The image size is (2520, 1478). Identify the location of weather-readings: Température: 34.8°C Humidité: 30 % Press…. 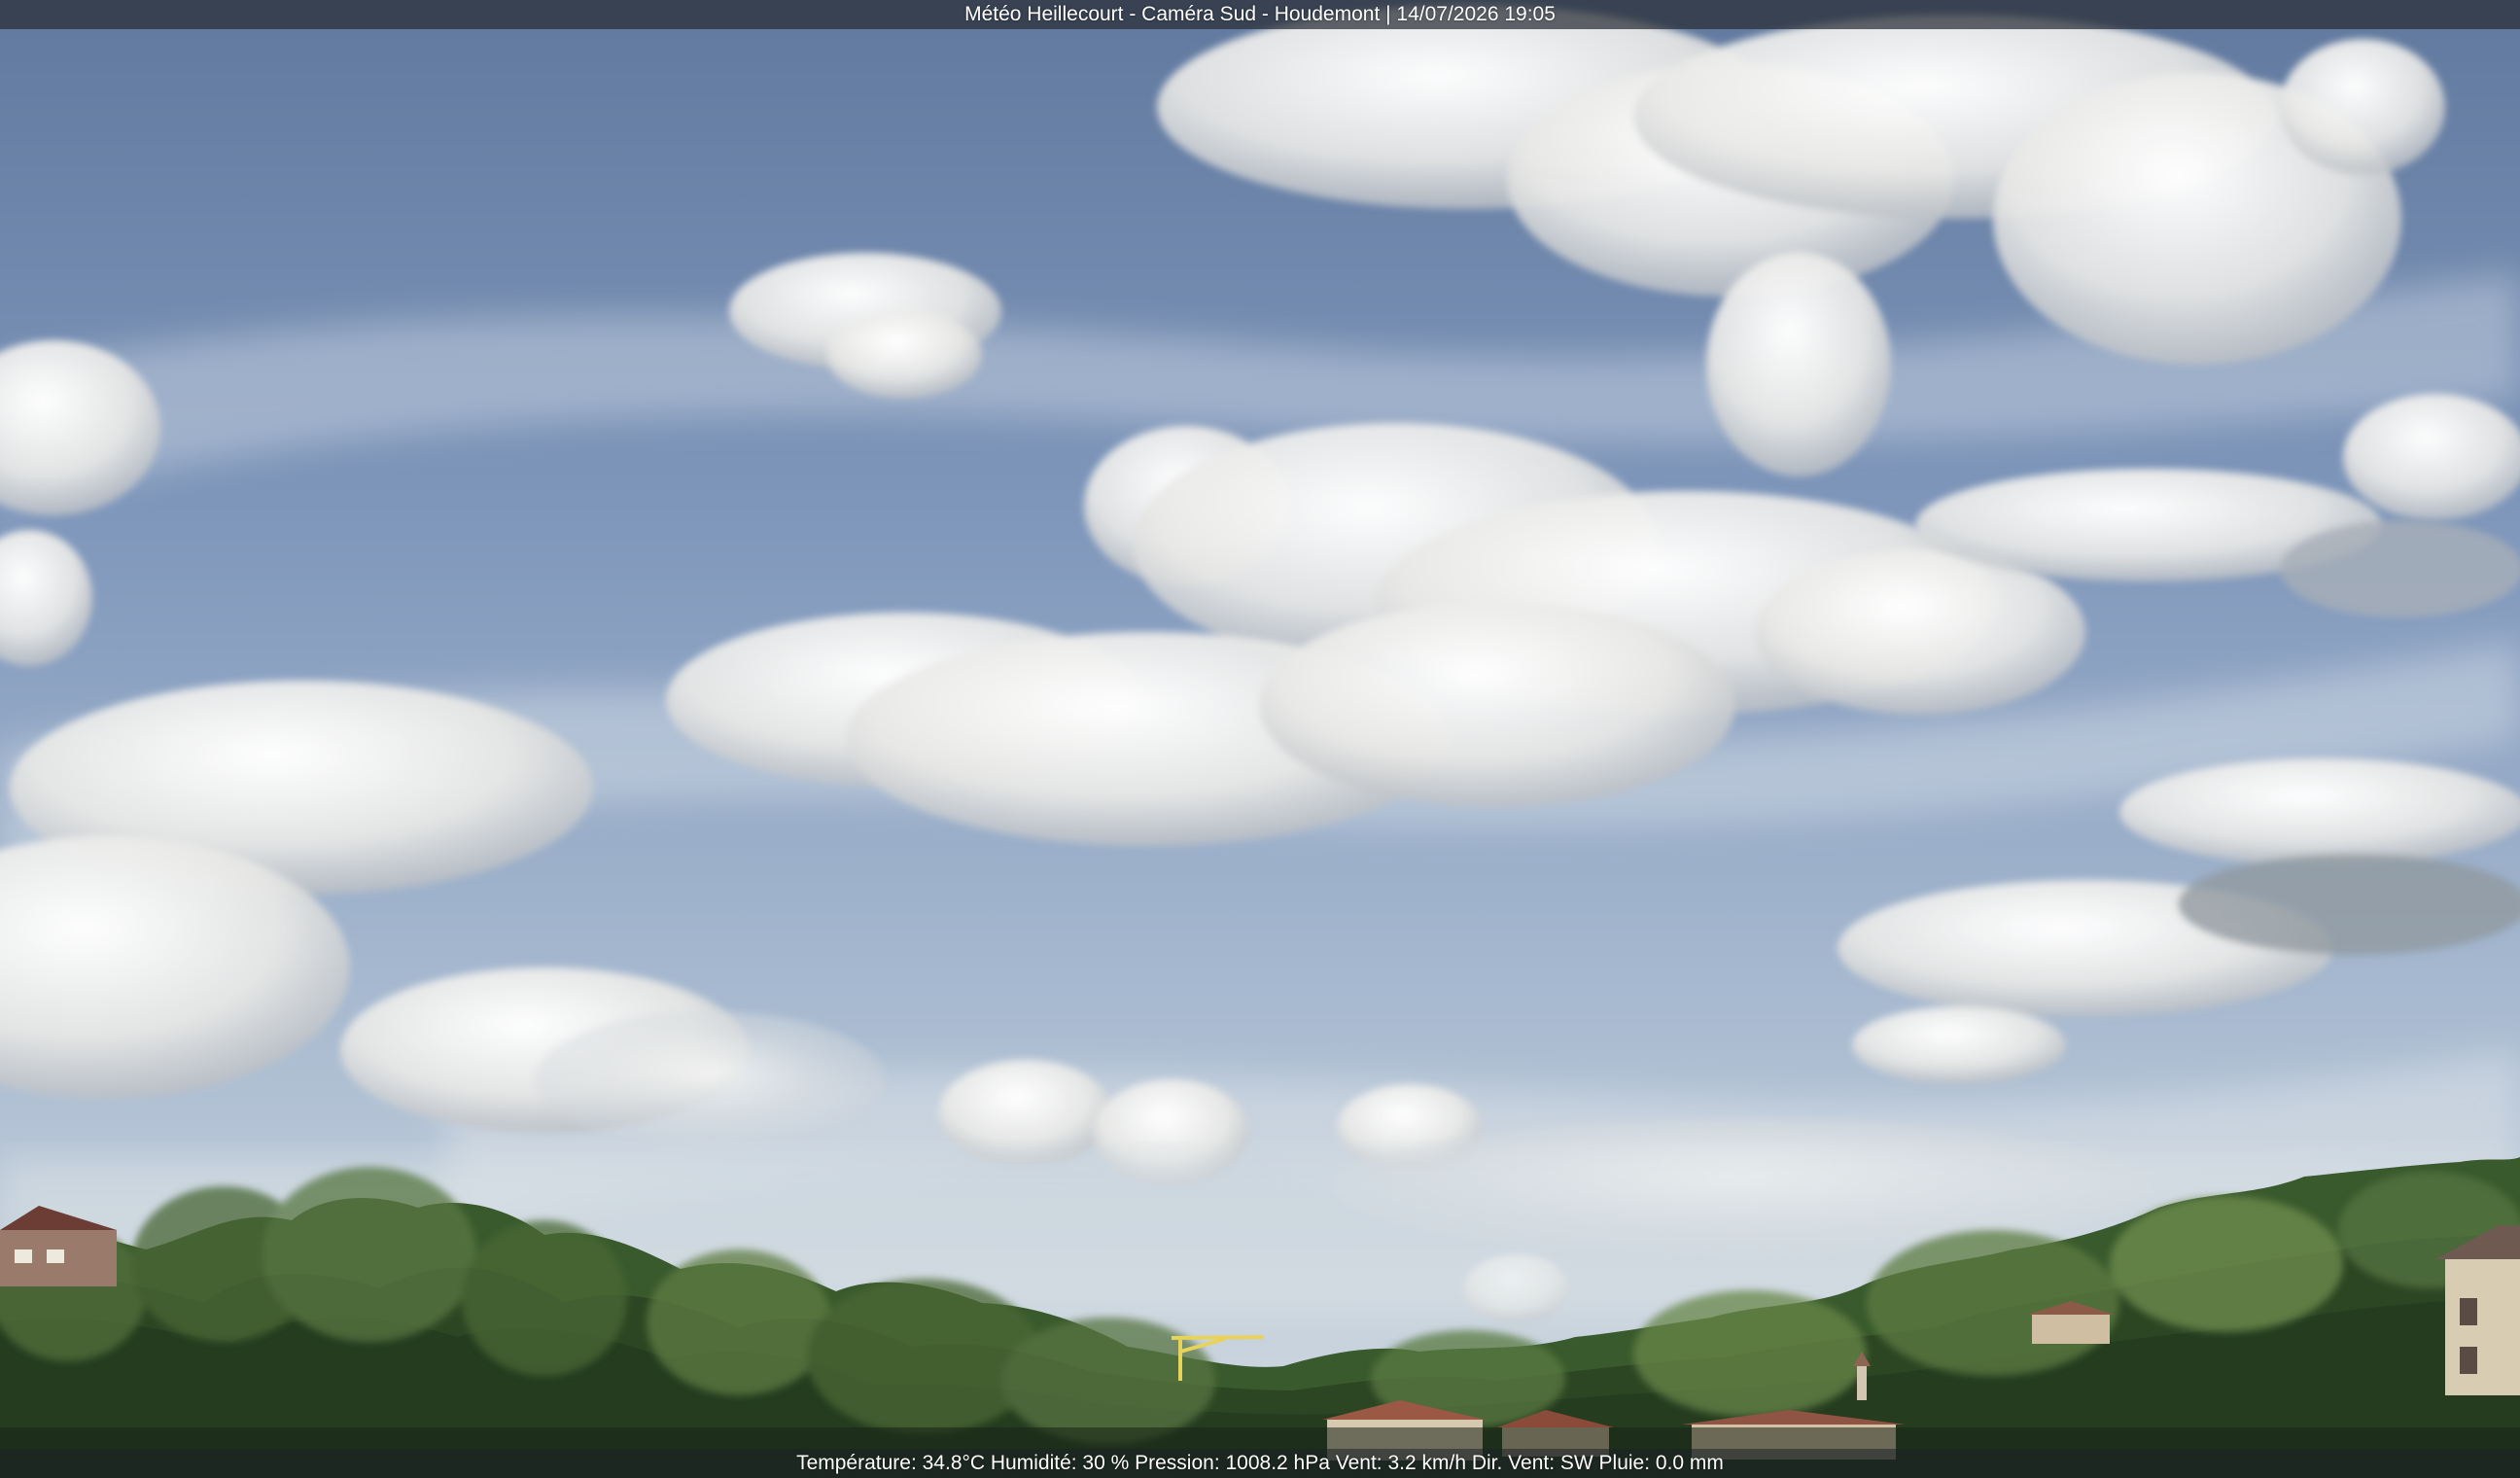
(1260, 1463).